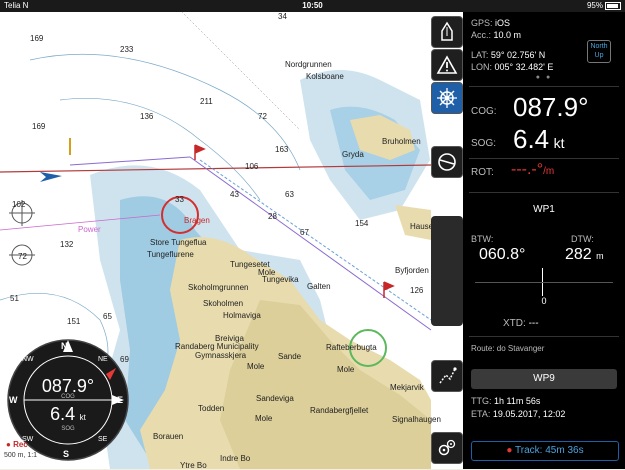 This screenshot has width=625, height=470. Describe the element at coordinates (412, 270) in the screenshot. I see `map-label-byfjorden: Byfjorden` at that location.